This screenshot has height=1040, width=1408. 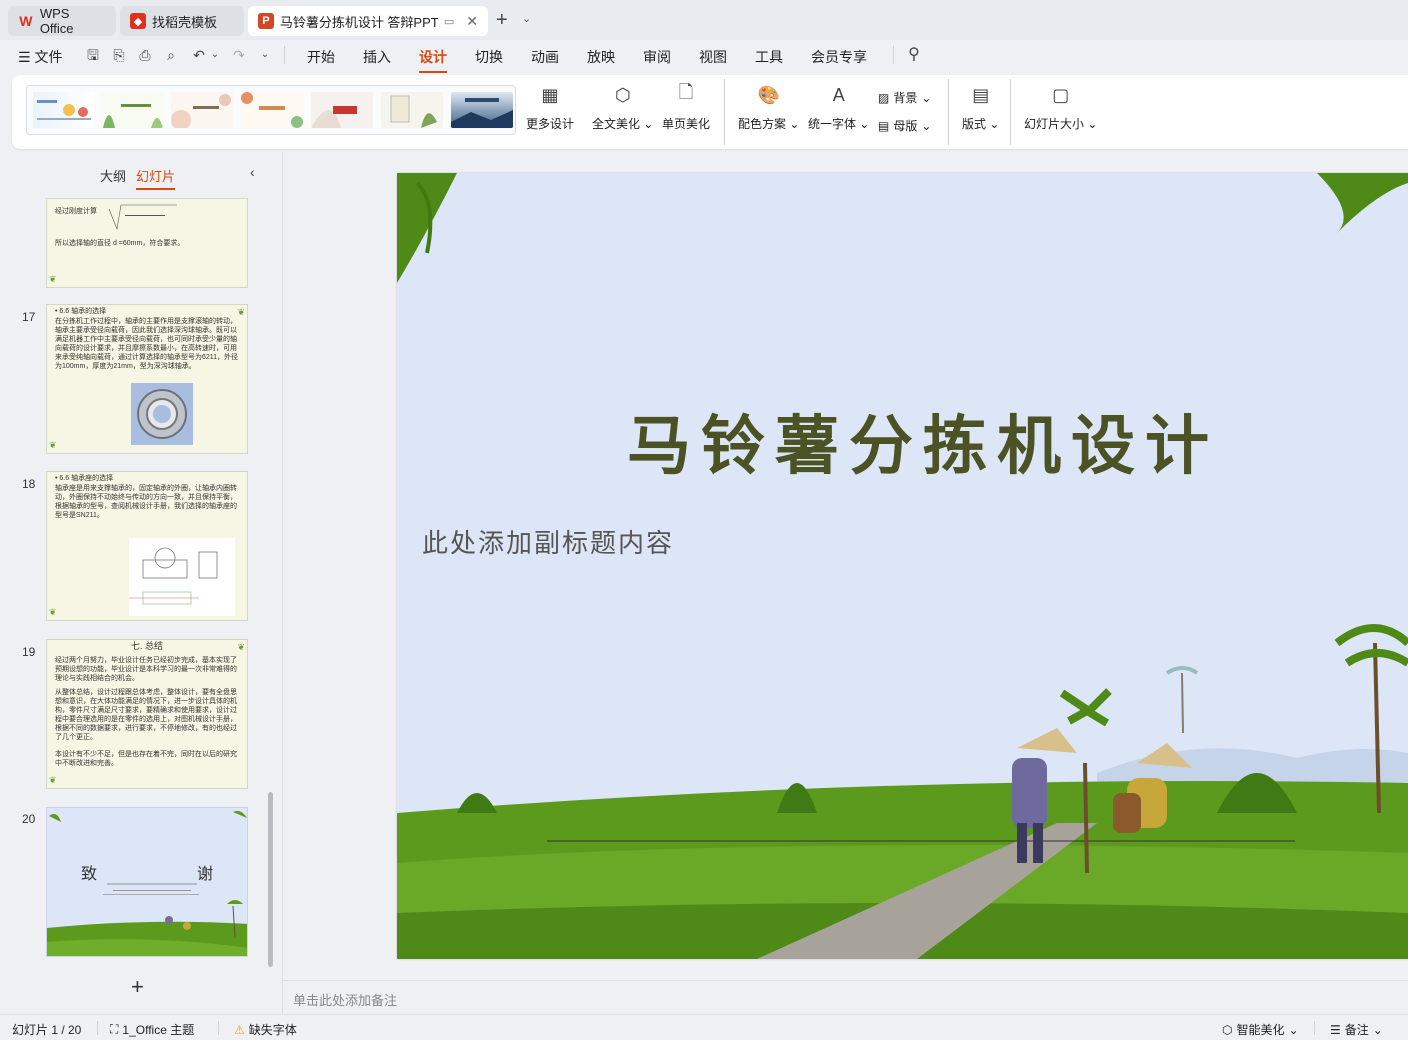 What do you see at coordinates (980, 107) in the screenshot?
I see `layout-button: ▤ 版式 ⌄` at bounding box center [980, 107].